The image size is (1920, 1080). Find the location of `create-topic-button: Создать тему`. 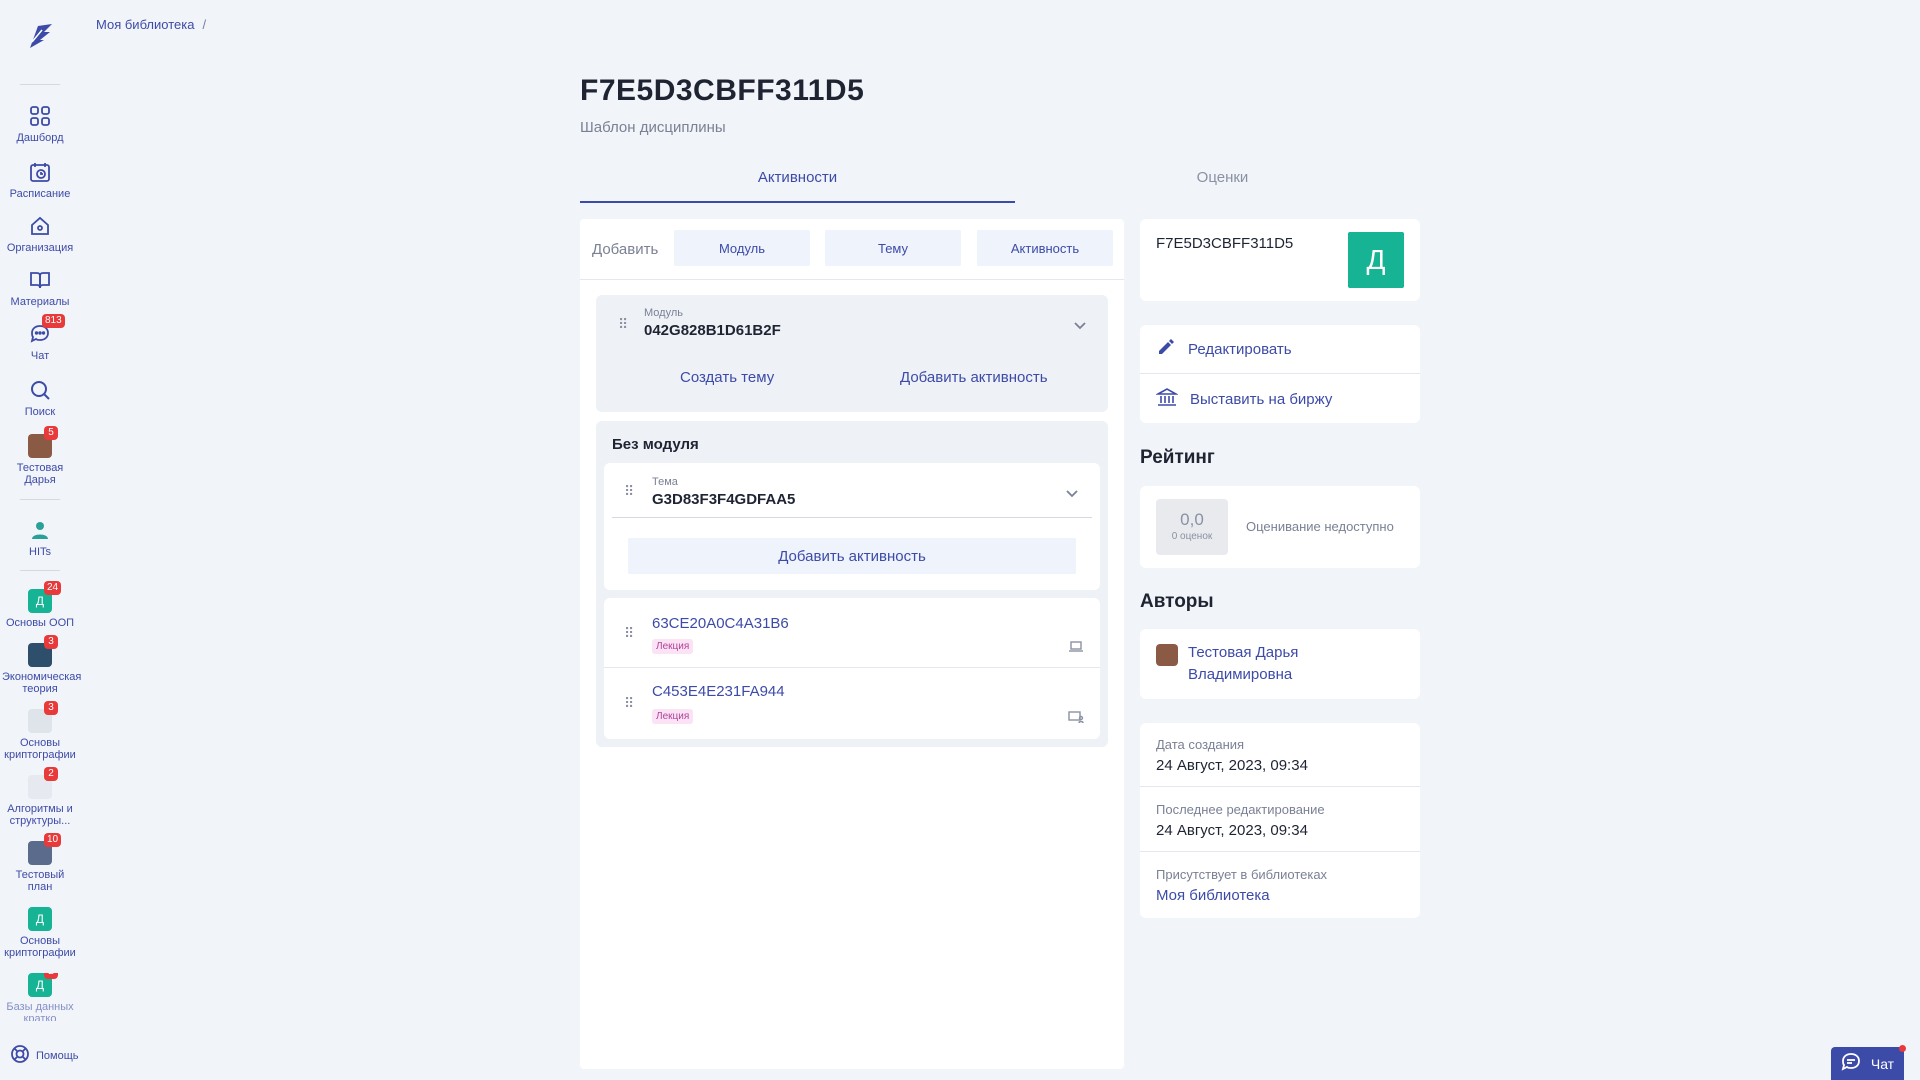

create-topic-button: Создать тему is located at coordinates (727, 377).